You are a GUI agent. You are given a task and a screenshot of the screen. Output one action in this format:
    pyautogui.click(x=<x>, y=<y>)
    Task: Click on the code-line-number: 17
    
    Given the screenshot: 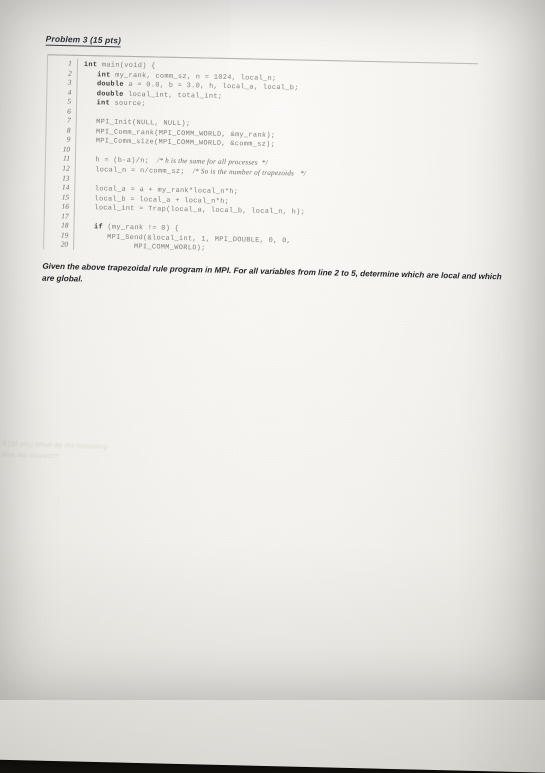 What is the action you would take?
    pyautogui.click(x=65, y=216)
    